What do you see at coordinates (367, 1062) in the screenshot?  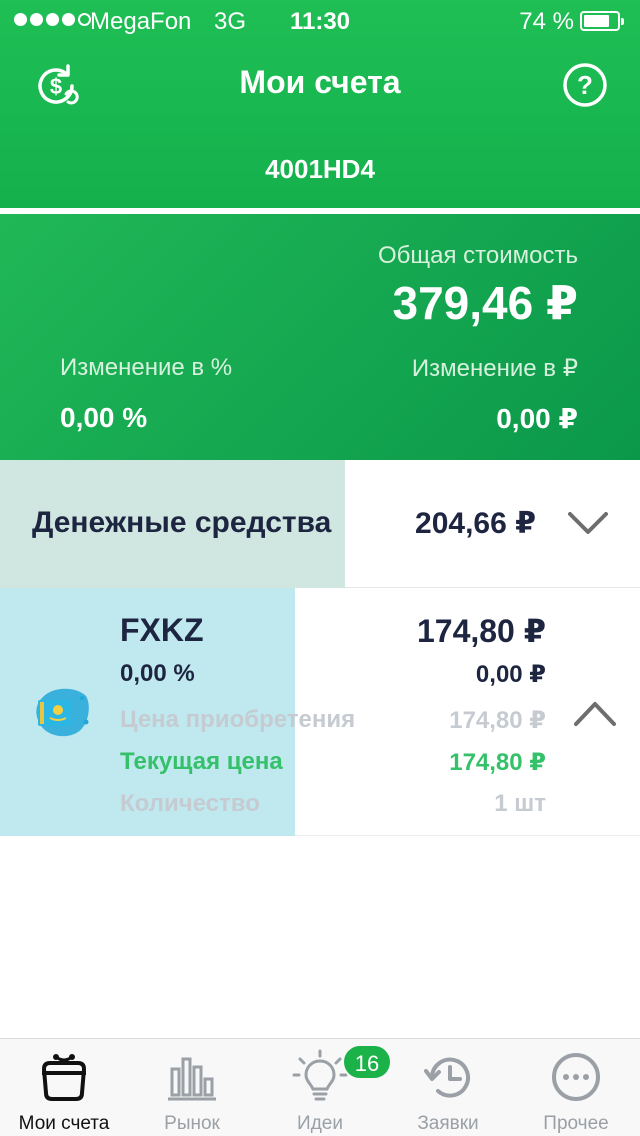 I see `ideas-badge: 16` at bounding box center [367, 1062].